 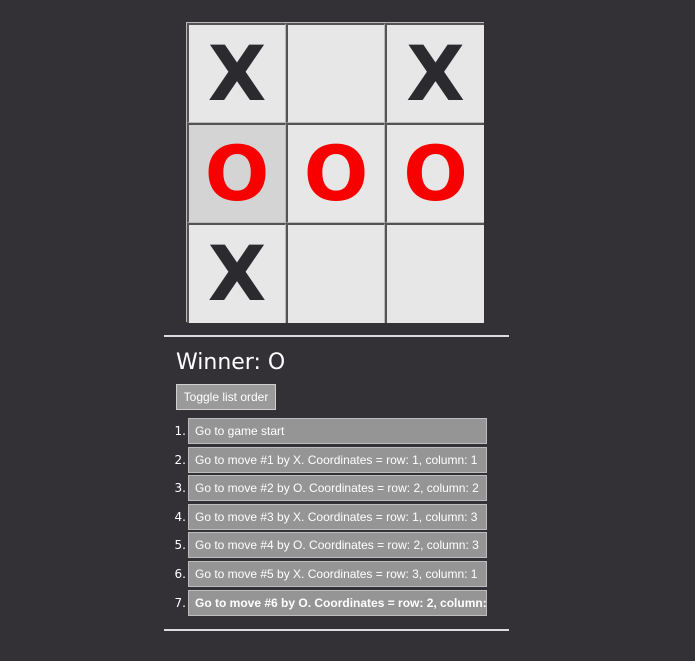 I want to click on move-number: 7., so click(x=180, y=602).